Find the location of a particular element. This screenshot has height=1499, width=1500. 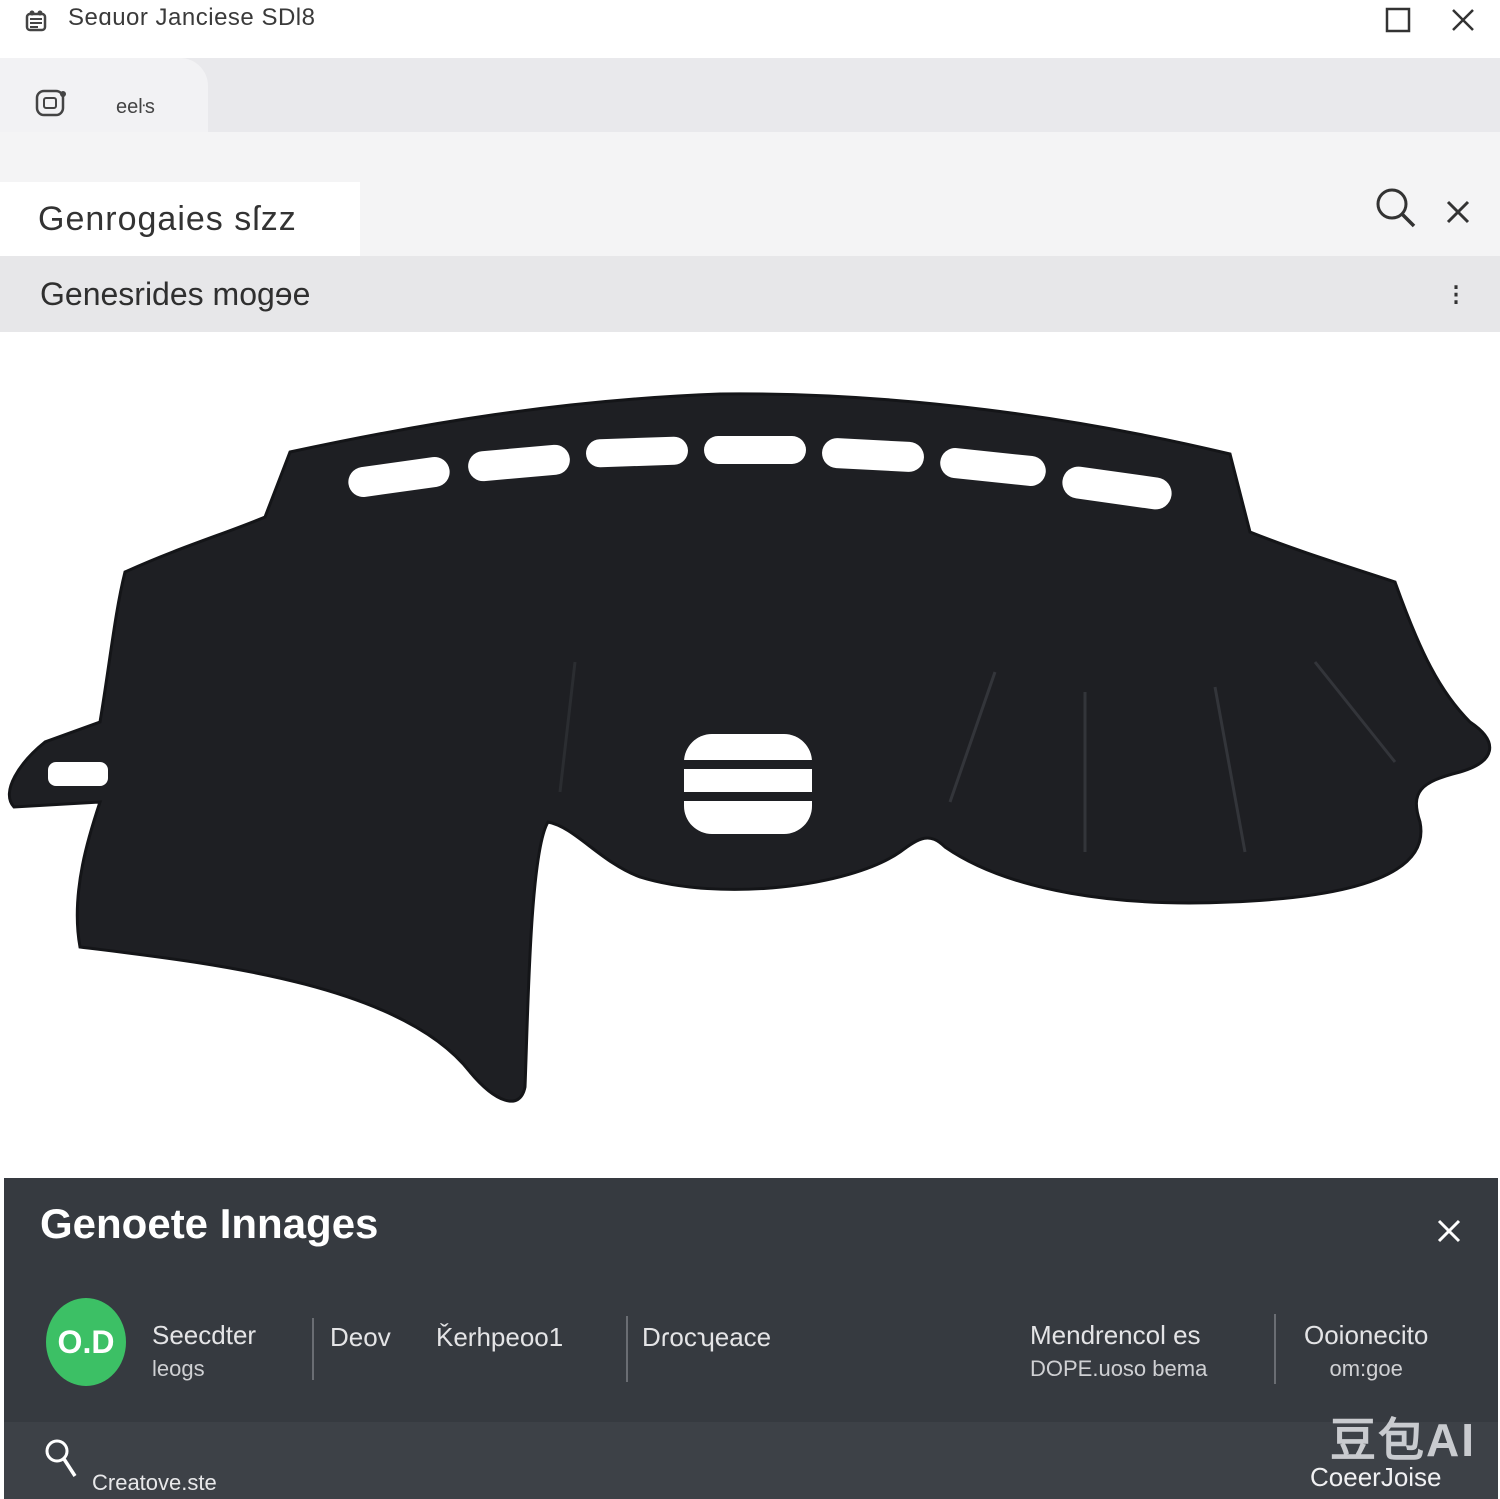

window-close-button is located at coordinates (1463, 20).